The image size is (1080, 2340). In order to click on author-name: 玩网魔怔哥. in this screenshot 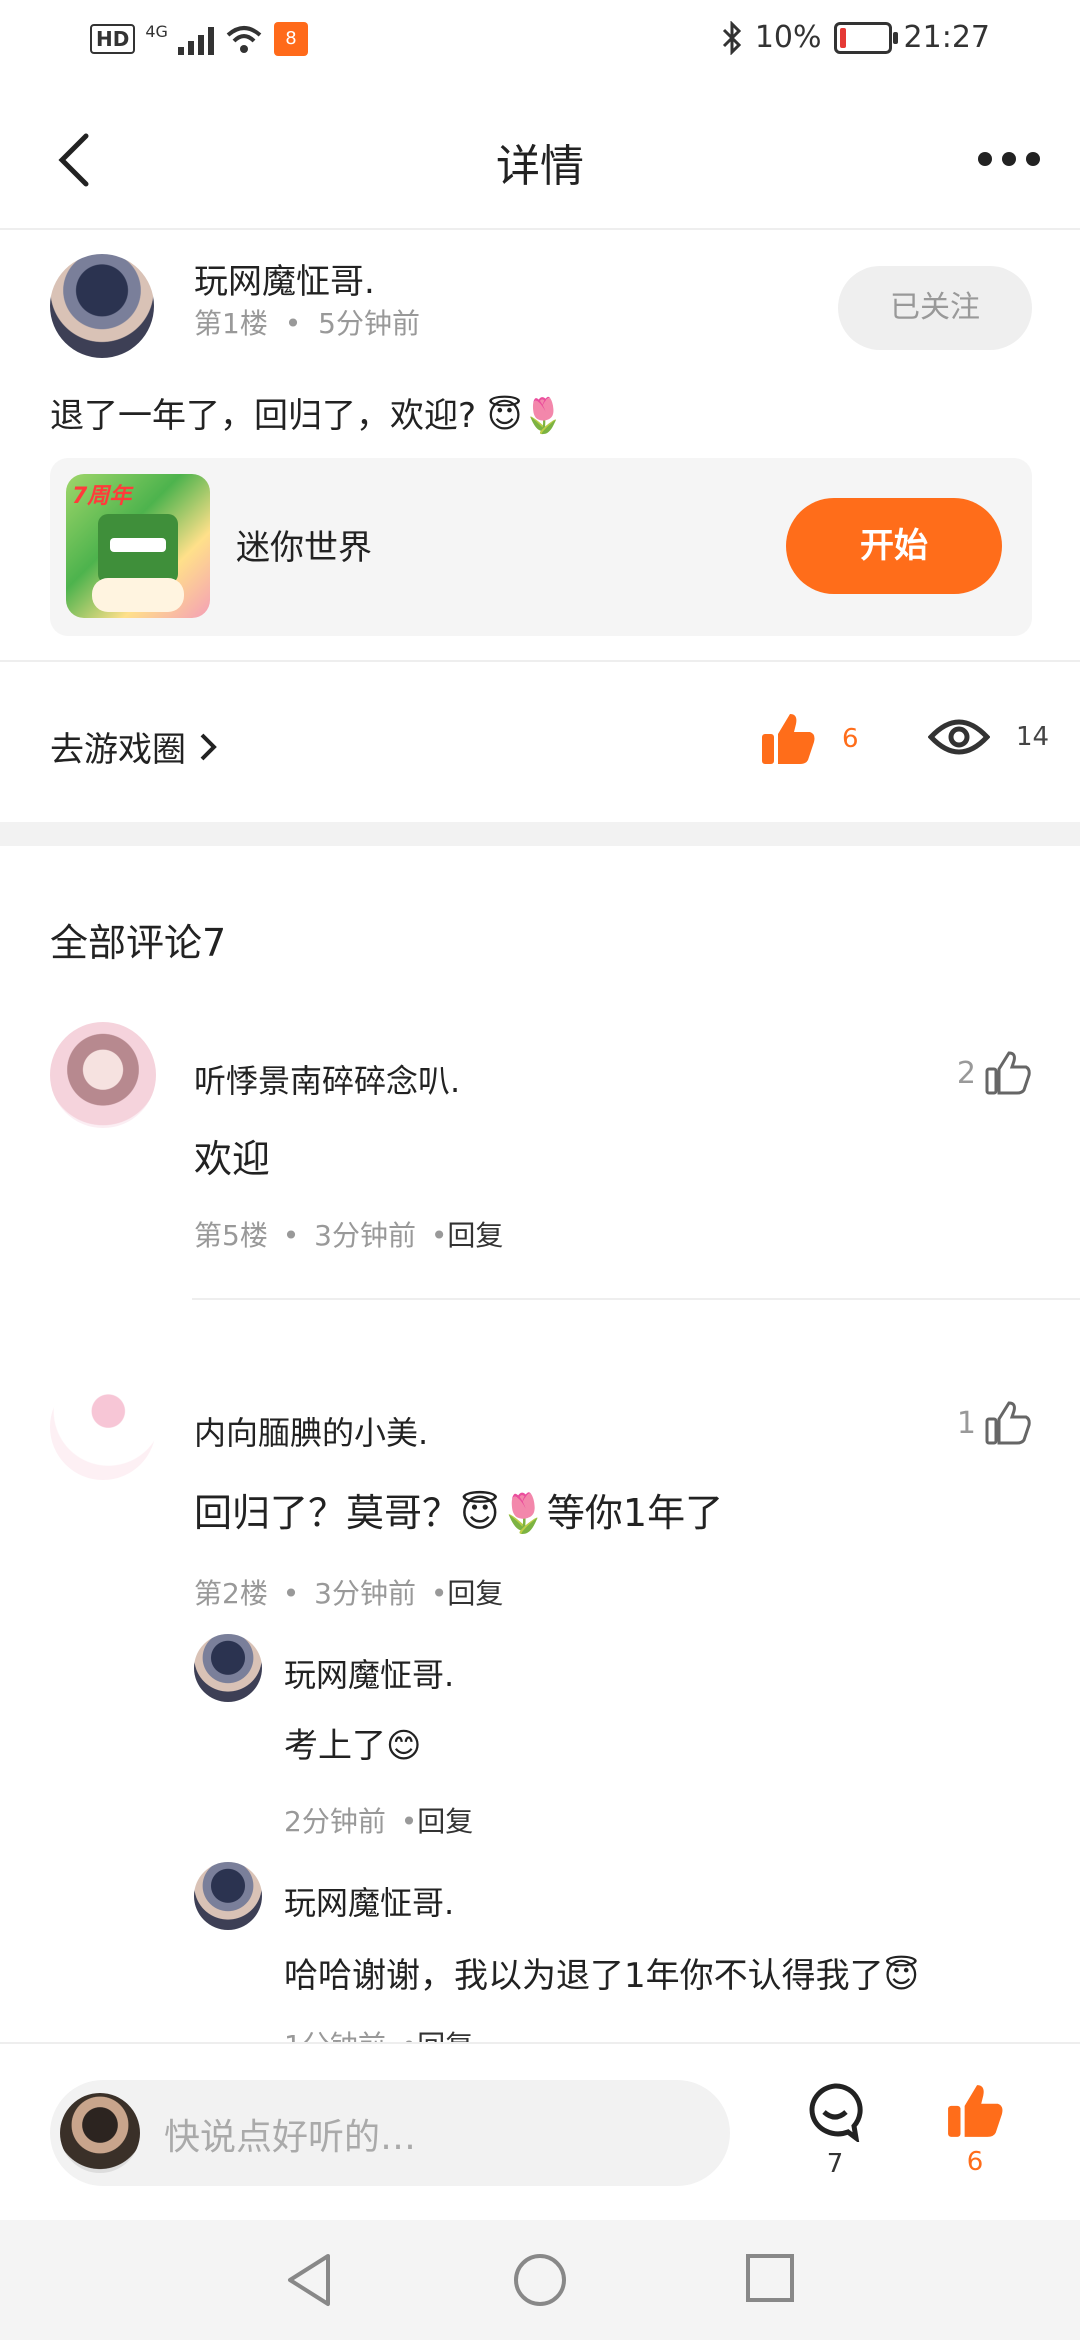, I will do `click(284, 278)`.